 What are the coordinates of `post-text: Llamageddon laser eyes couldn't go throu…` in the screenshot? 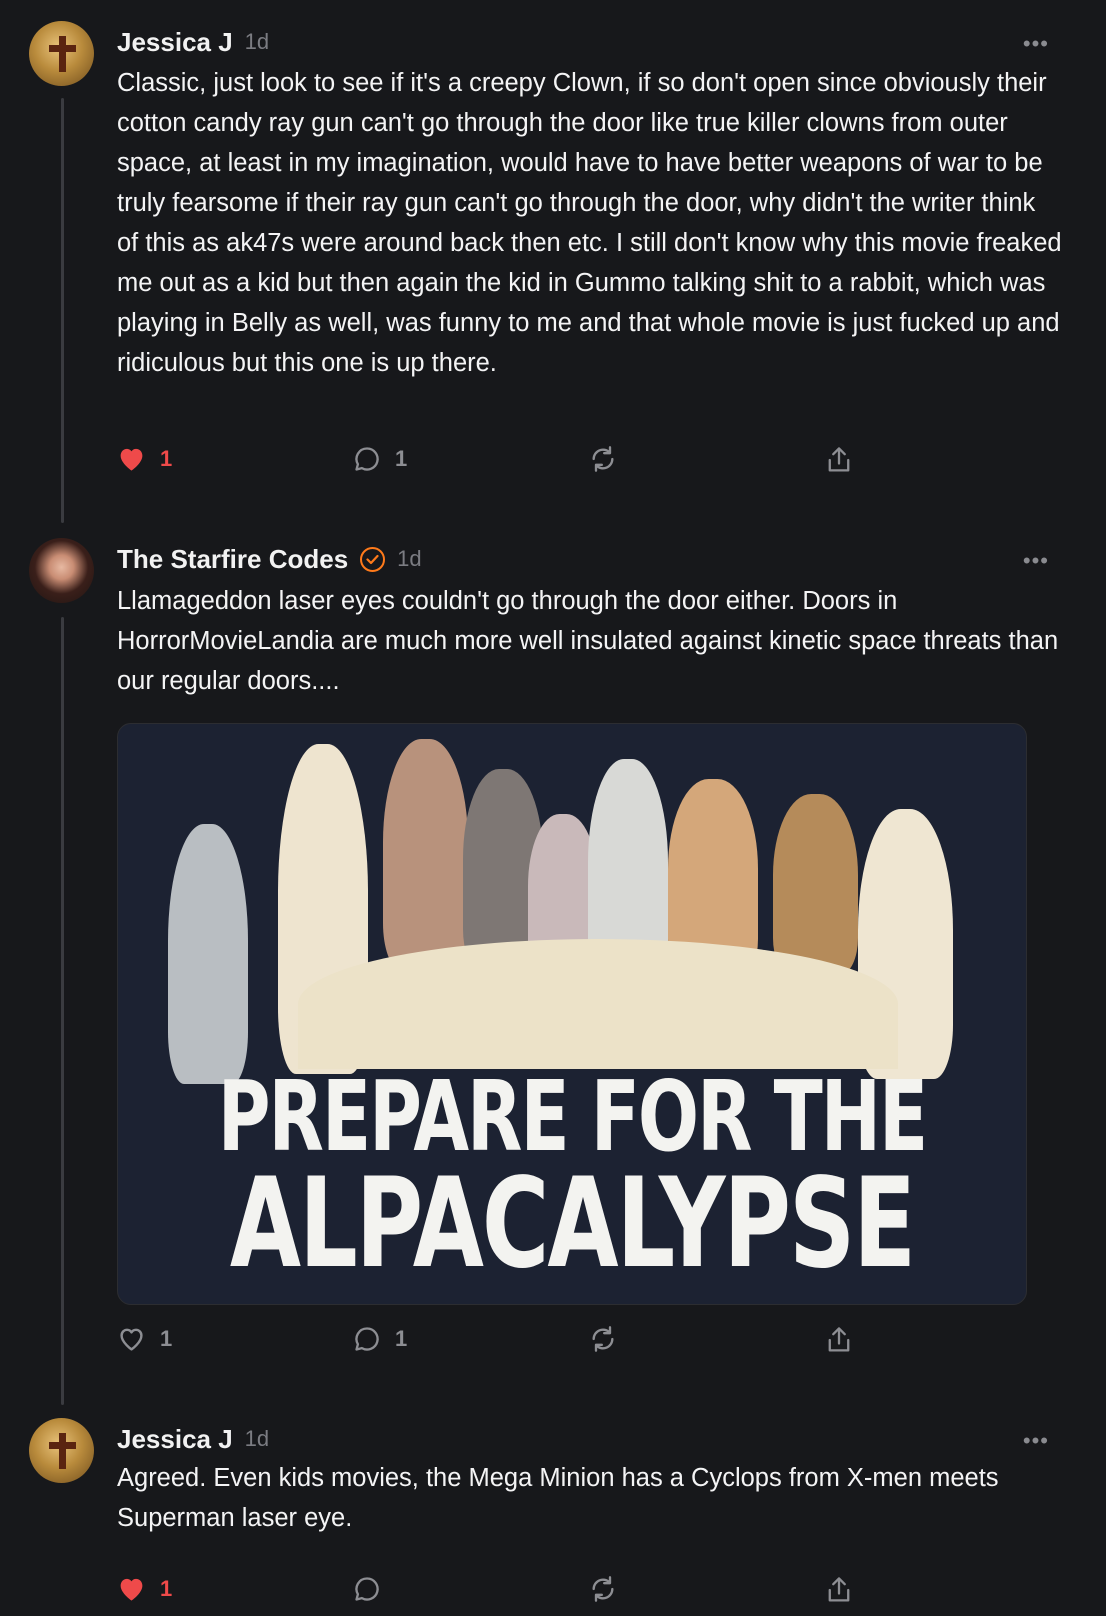 It's located at (588, 641).